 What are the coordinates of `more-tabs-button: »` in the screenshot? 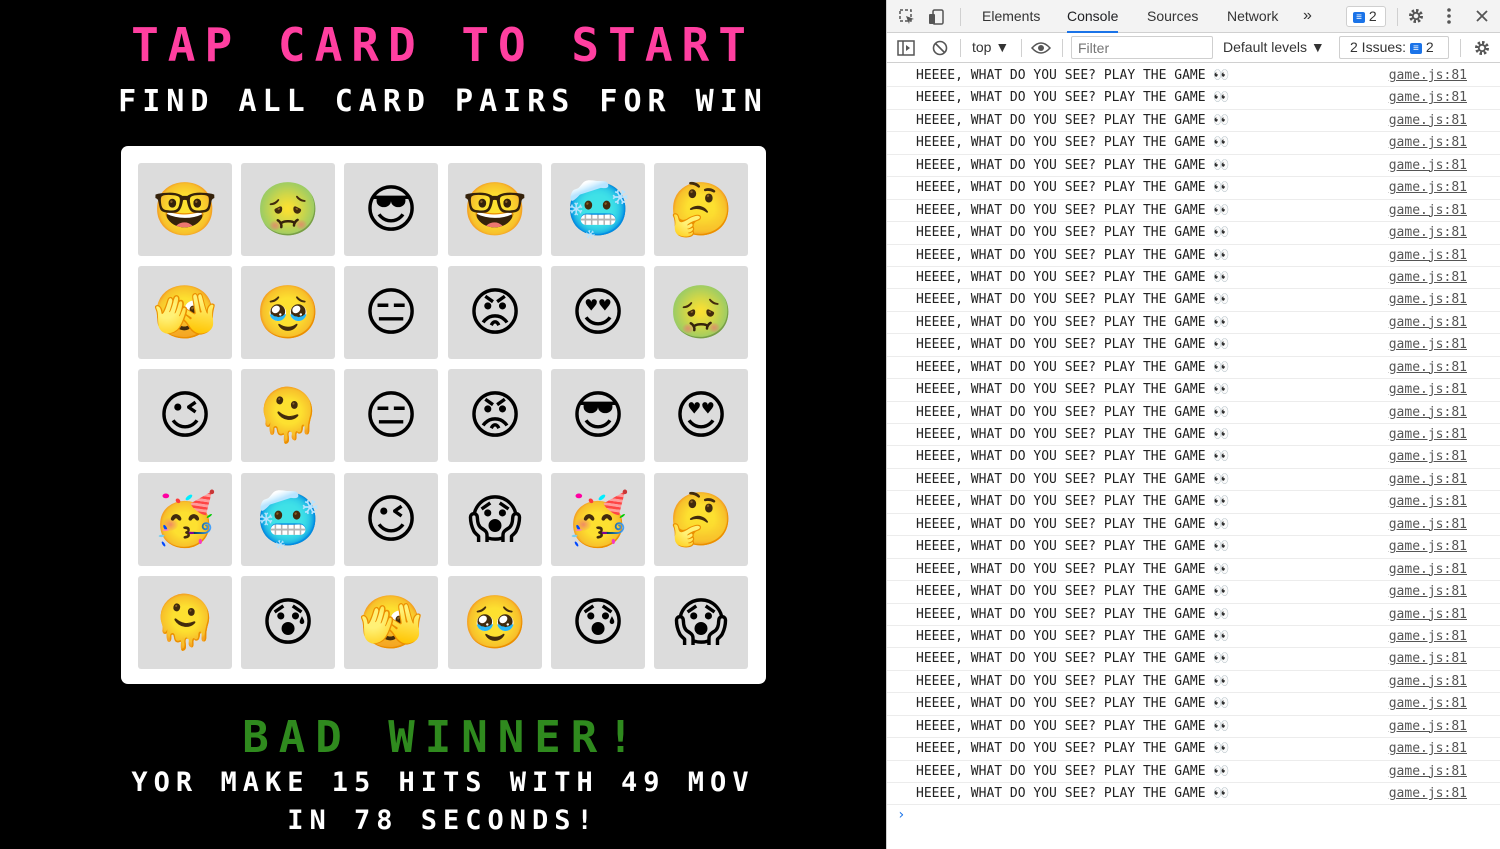 It's located at (1307, 16).